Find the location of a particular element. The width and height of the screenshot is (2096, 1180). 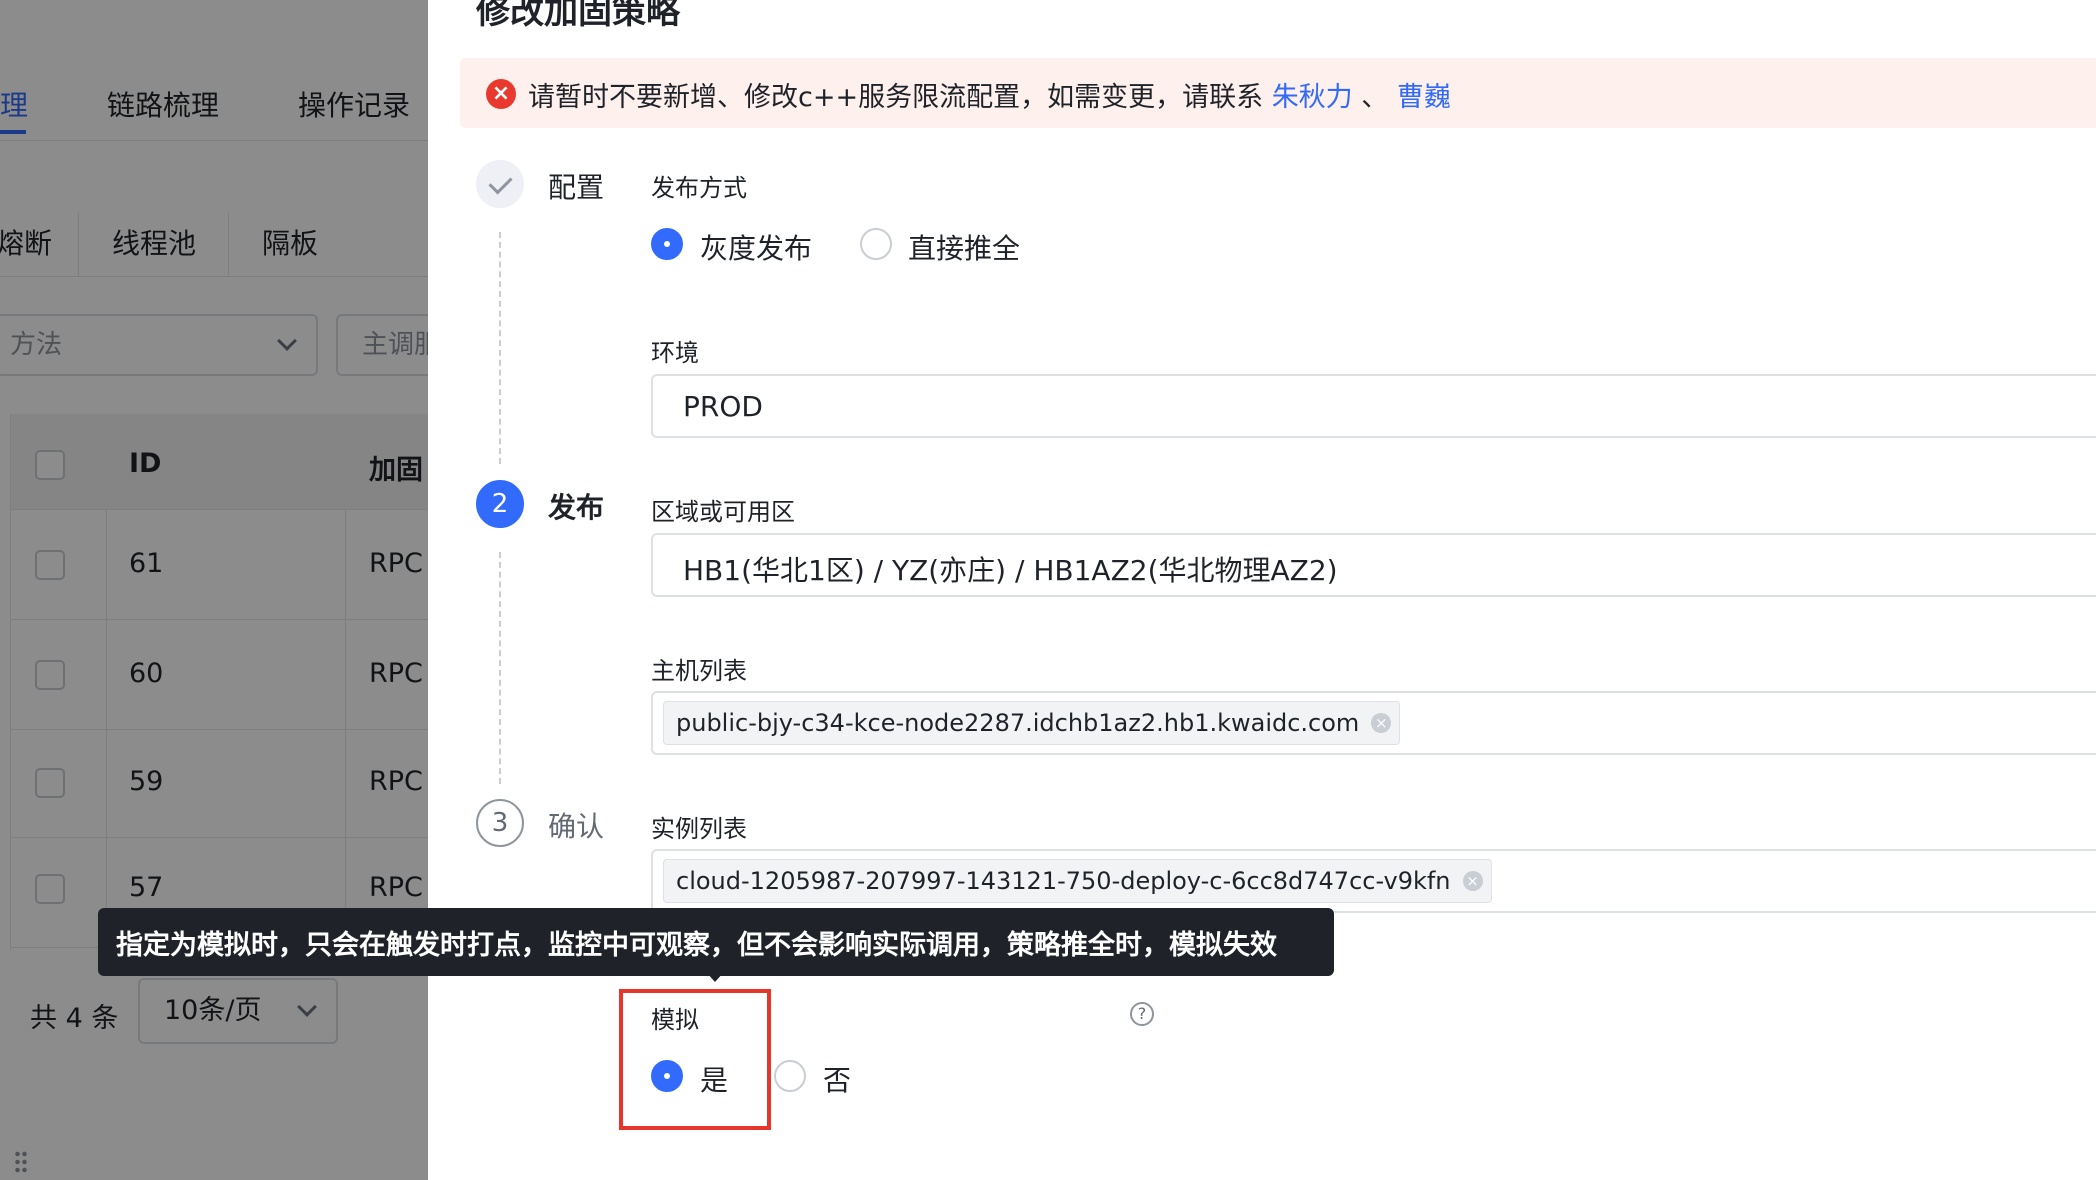

radio-full-release is located at coordinates (876, 244).